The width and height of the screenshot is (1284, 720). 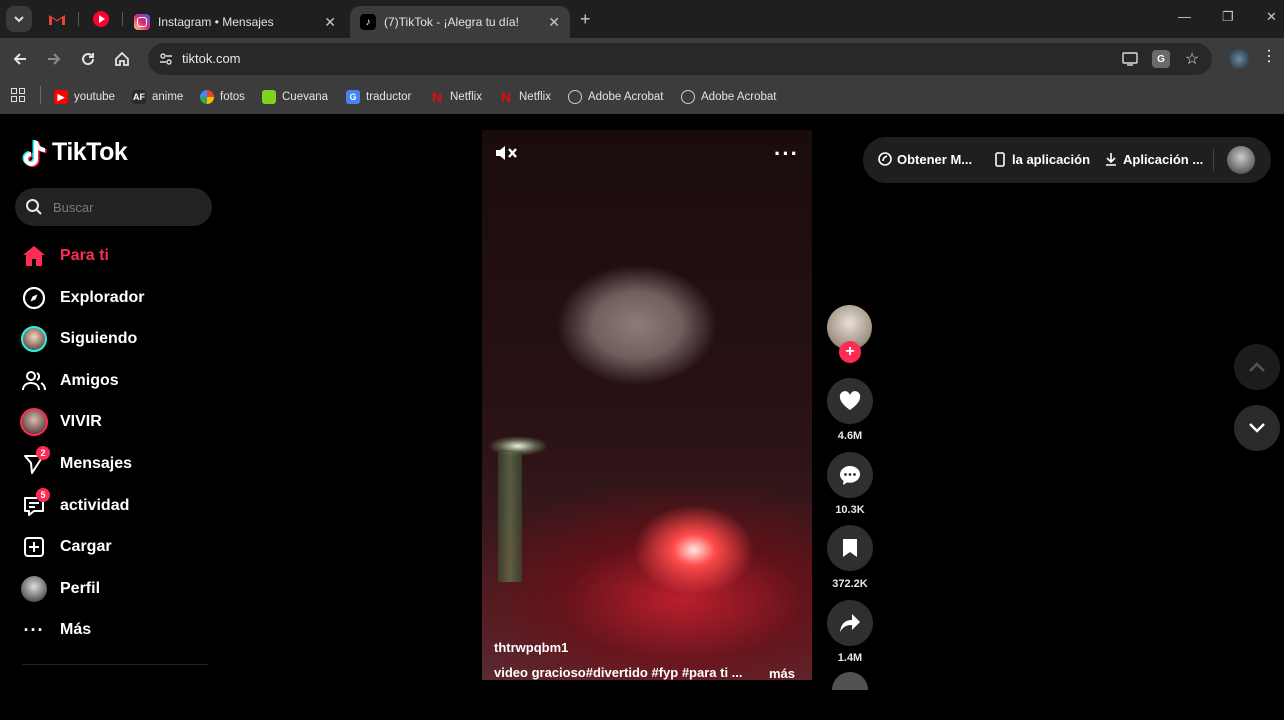 I want to click on tab-separator, so click(x=78, y=19).